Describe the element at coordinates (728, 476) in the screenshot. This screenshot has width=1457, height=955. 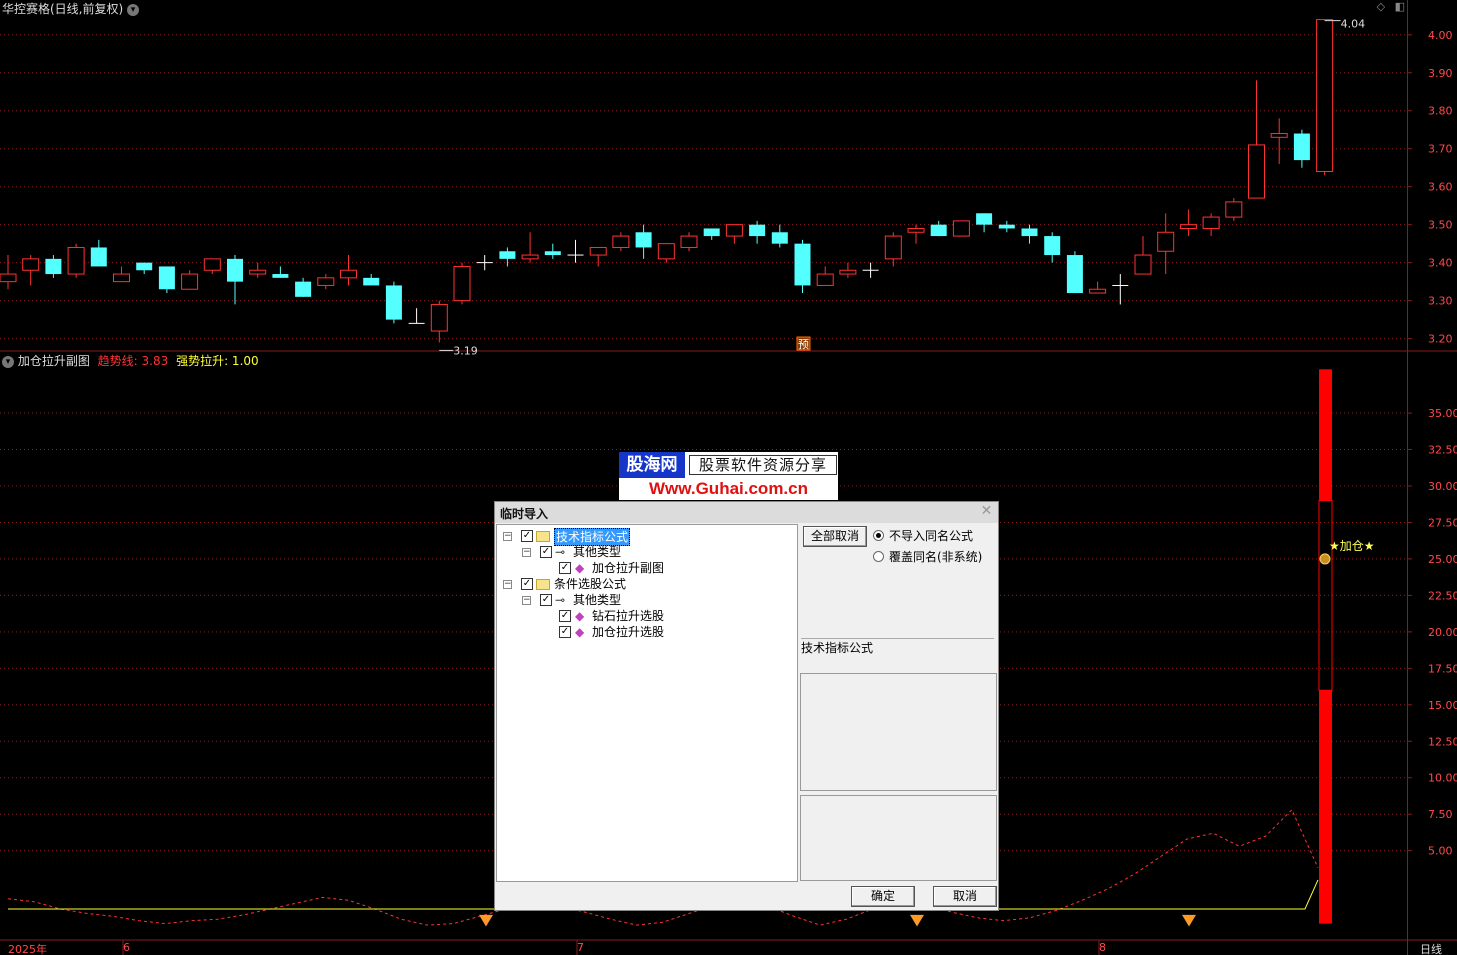
I see `guhai-banner: 股海网 股票软件资源分享 Www.Guhai.com.cn` at that location.